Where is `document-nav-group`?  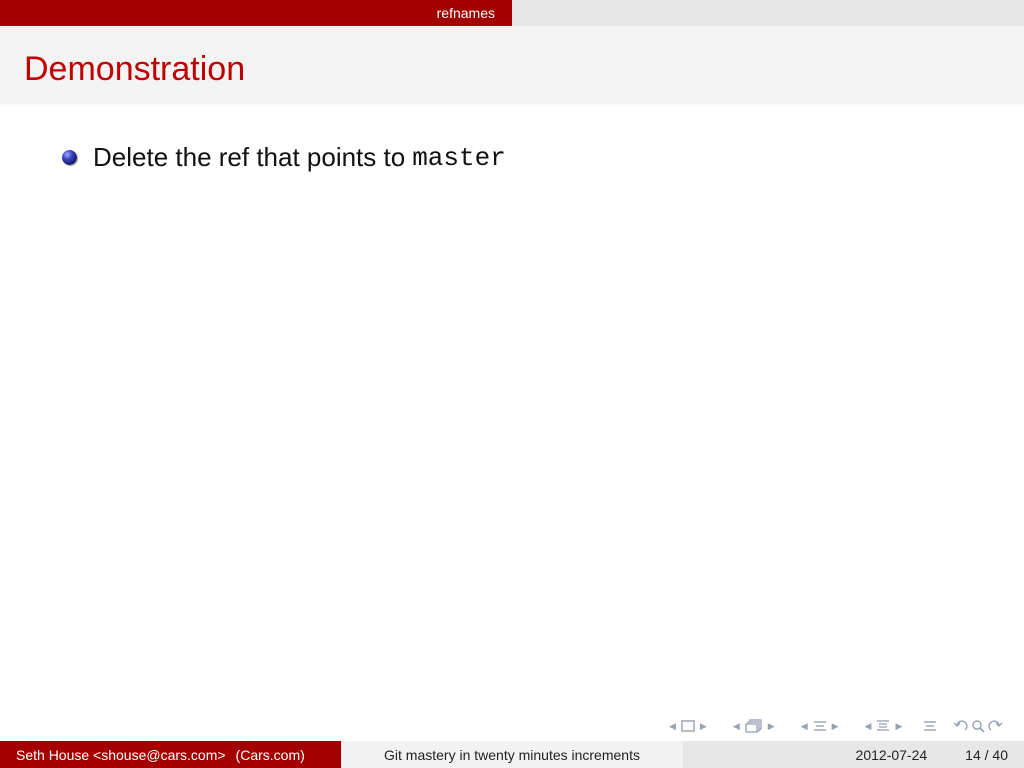 document-nav-group is located at coordinates (930, 726).